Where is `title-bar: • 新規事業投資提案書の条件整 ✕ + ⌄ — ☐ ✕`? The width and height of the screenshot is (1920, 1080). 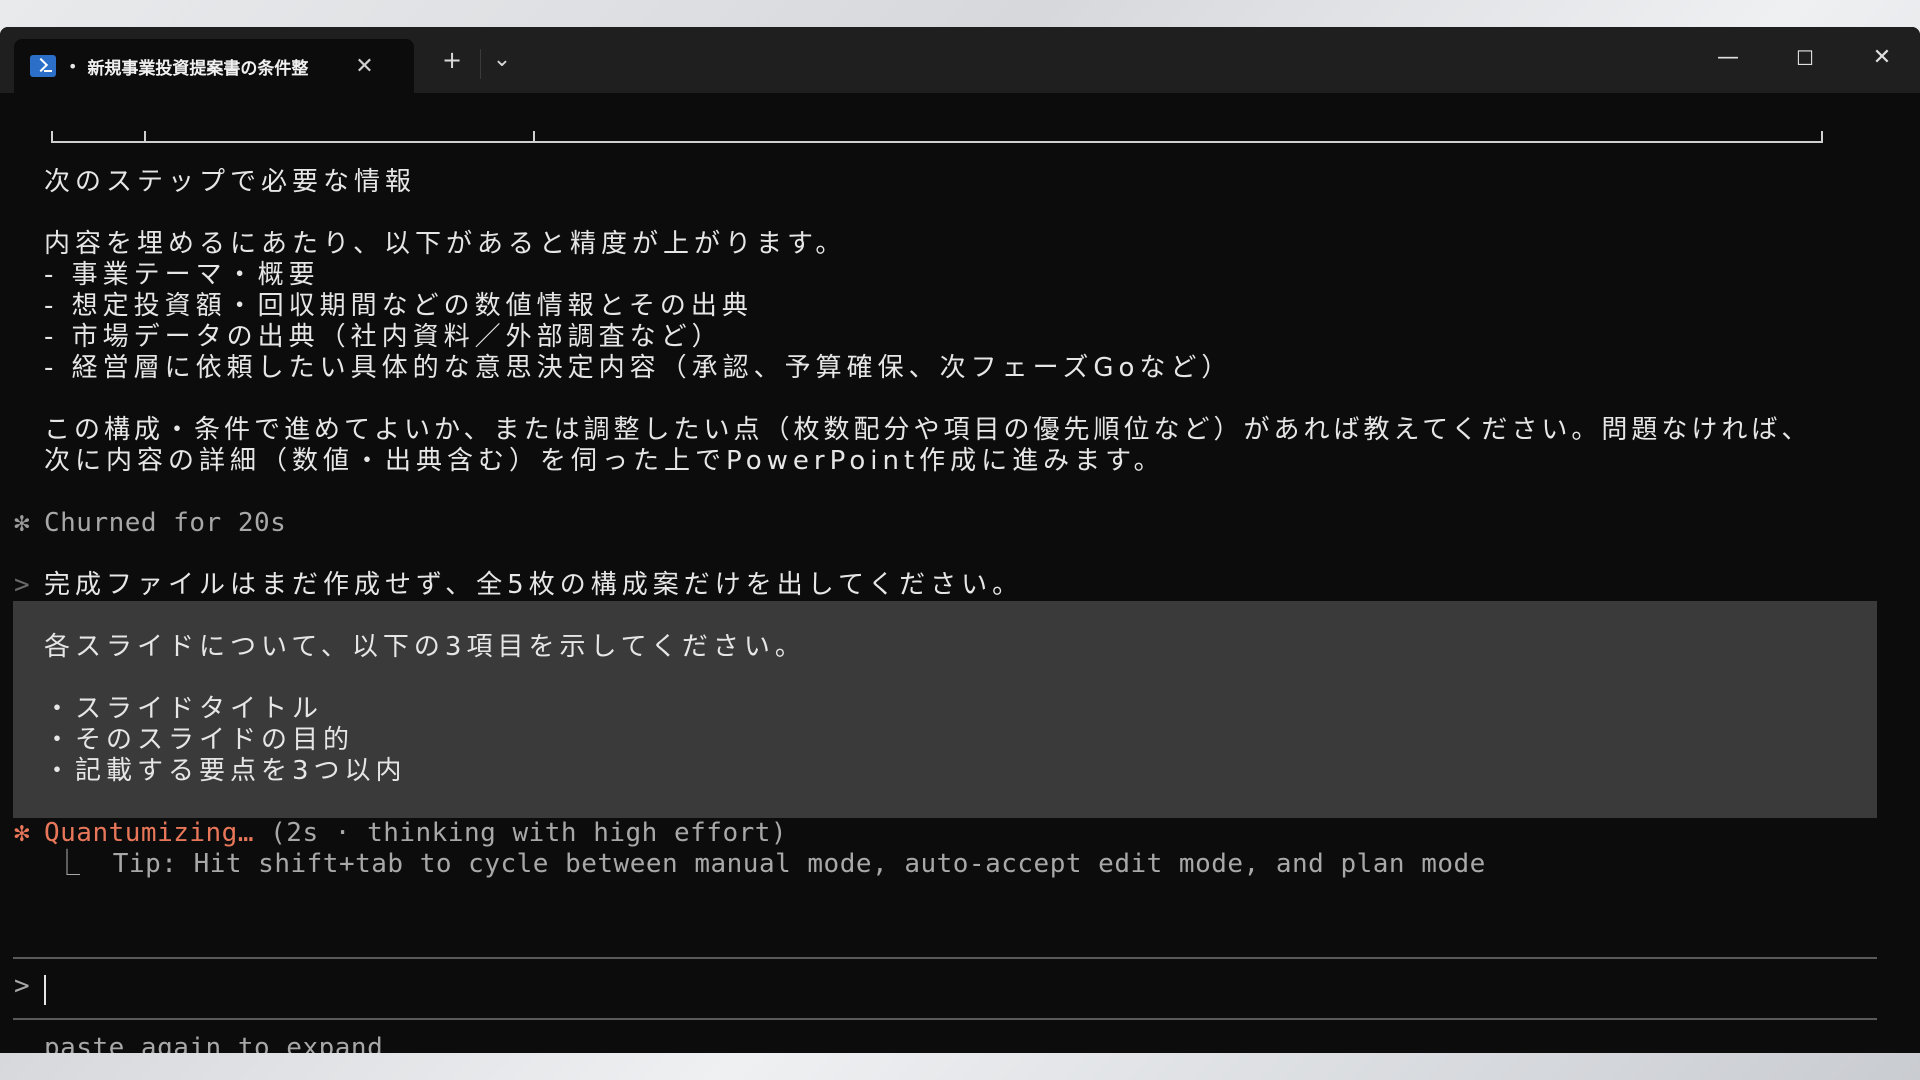
title-bar: • 新規事業投資提案書の条件整 ✕ + ⌄ — ☐ ✕ is located at coordinates (960, 60).